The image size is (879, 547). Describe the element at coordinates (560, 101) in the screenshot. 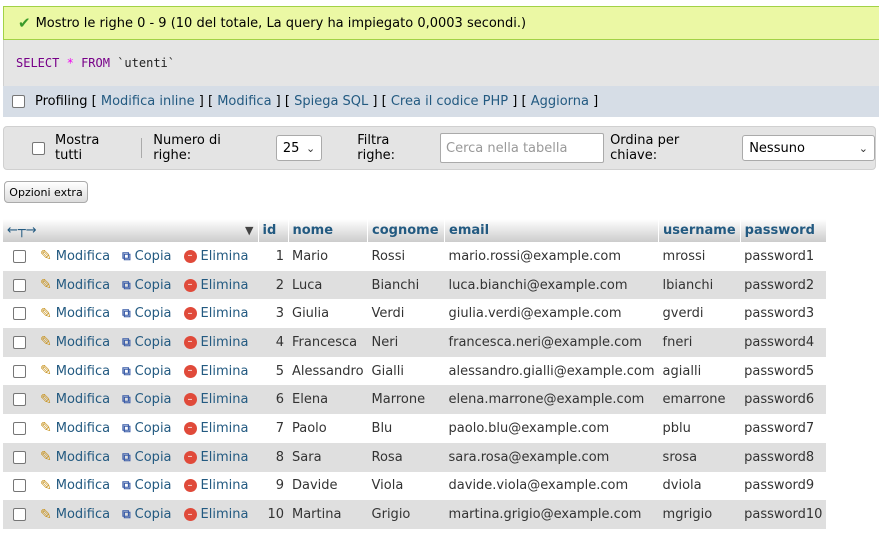

I see `refresh-link: Aggiorna` at that location.